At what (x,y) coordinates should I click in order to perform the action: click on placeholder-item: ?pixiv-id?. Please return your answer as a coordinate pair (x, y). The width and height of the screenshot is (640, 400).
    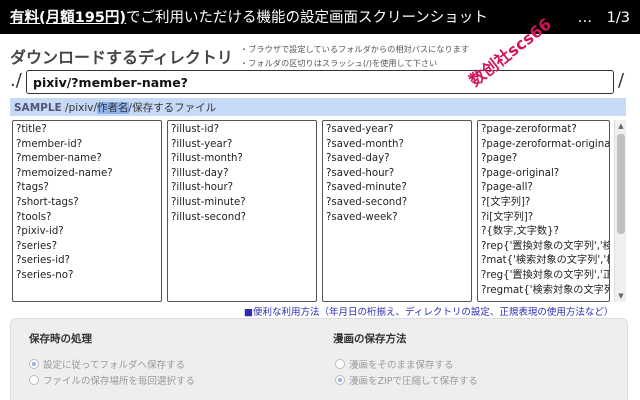
    Looking at the image, I should click on (87, 232).